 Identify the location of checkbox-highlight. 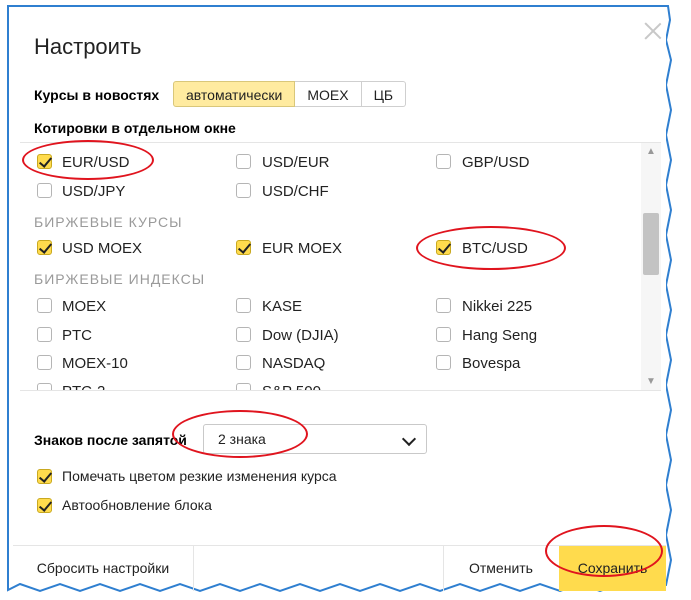
(44, 476).